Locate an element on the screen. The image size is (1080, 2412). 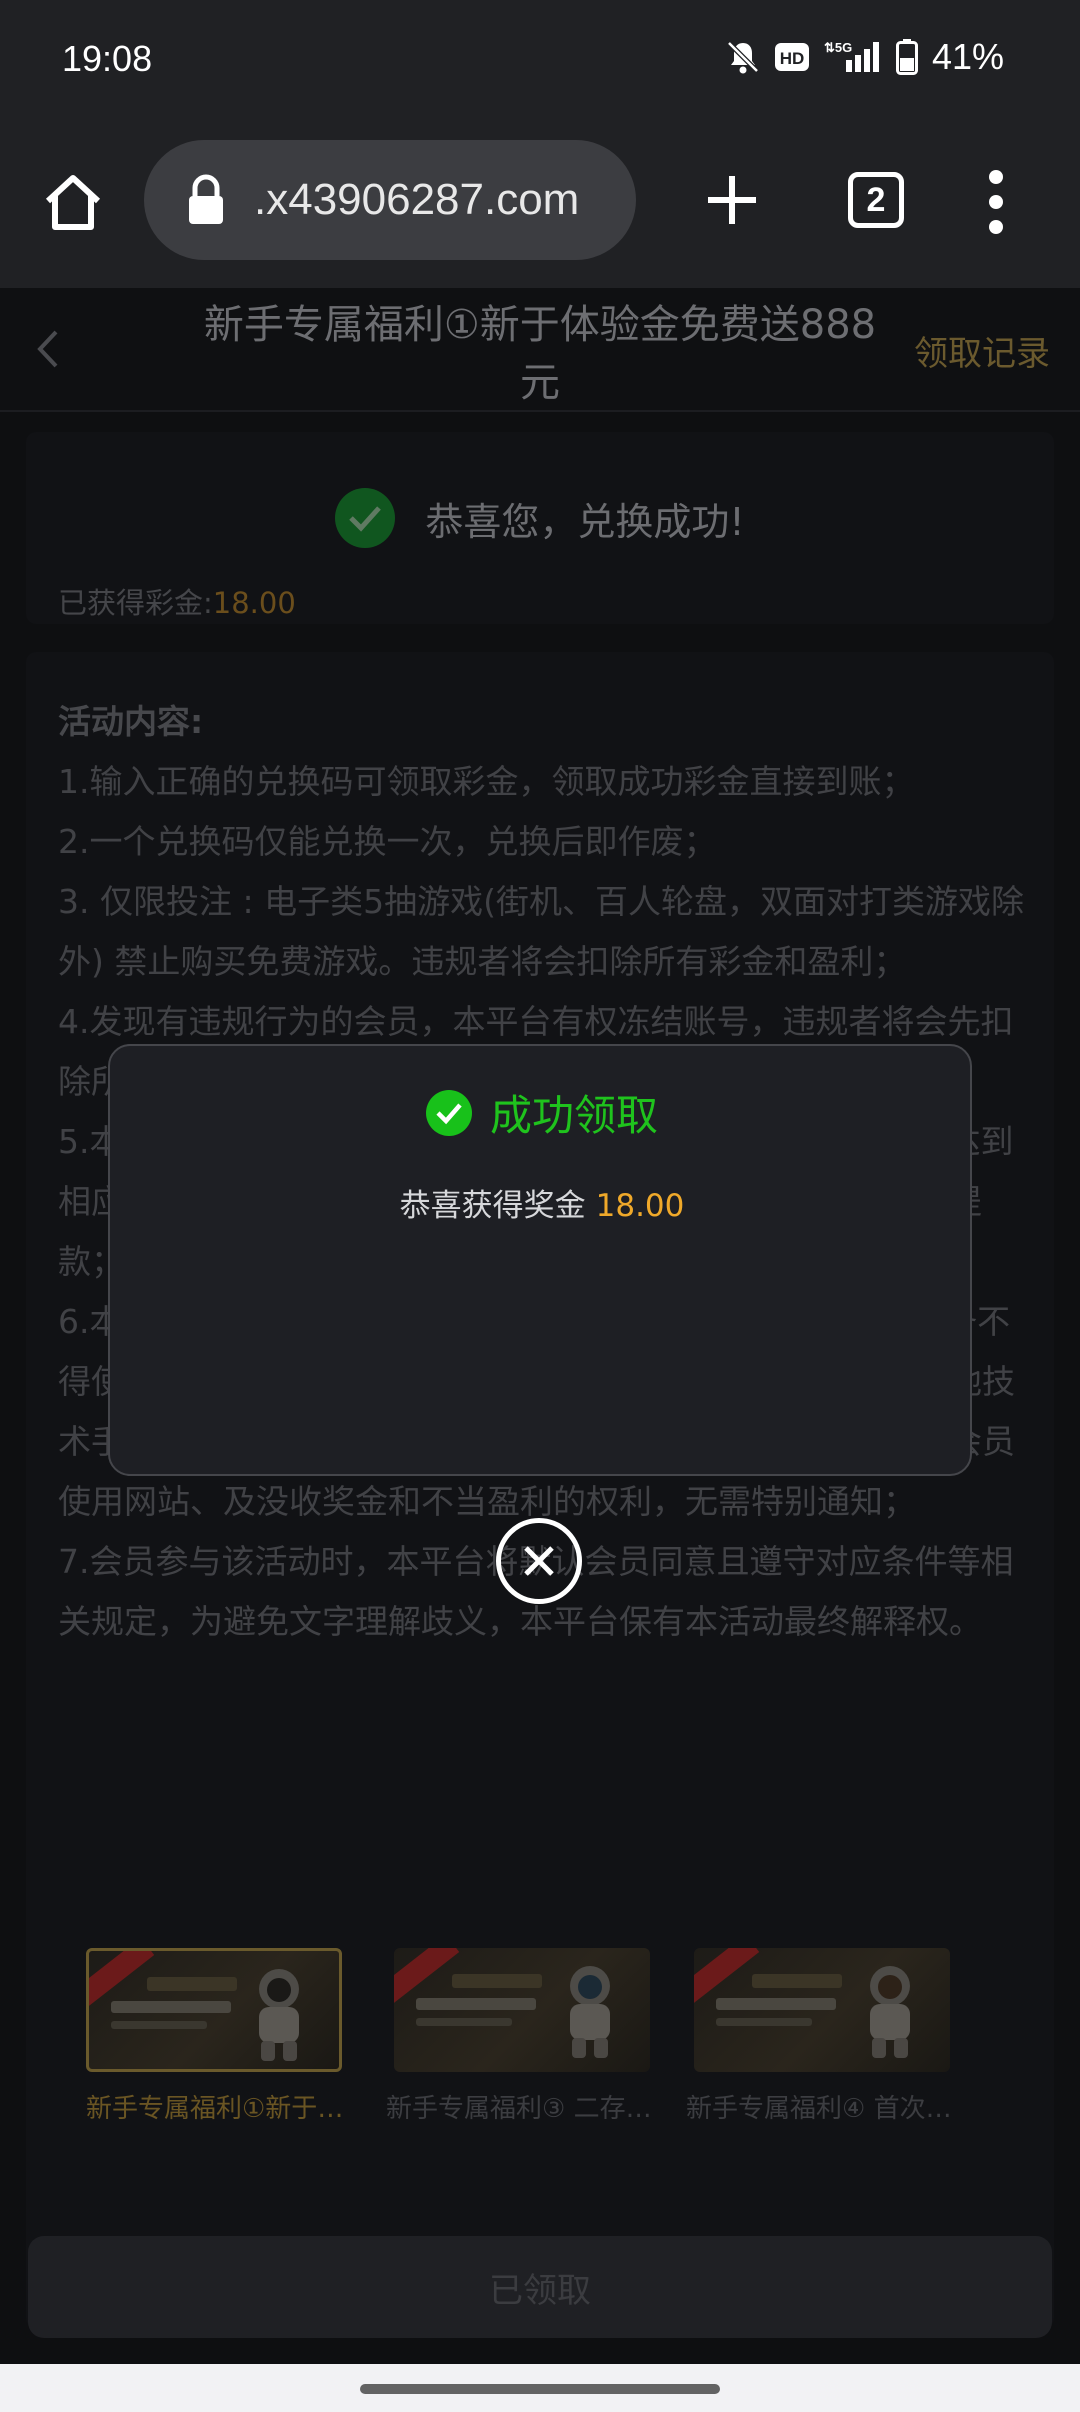
check-circle-icon is located at coordinates (448, 1112).